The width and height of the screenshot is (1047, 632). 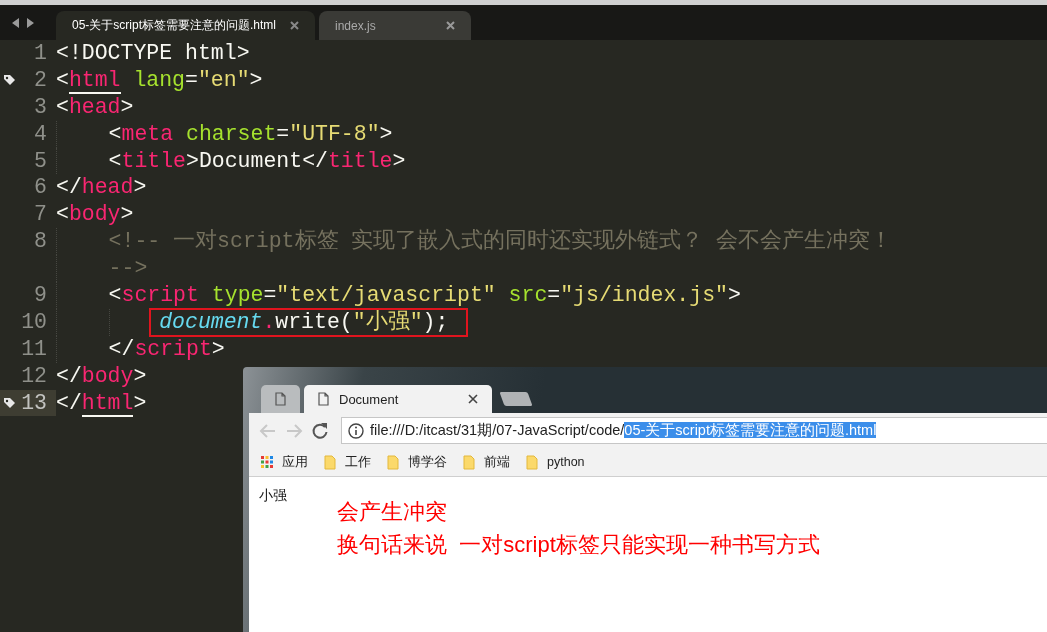 I want to click on code-line: <html lang="en">, so click(x=159, y=80).